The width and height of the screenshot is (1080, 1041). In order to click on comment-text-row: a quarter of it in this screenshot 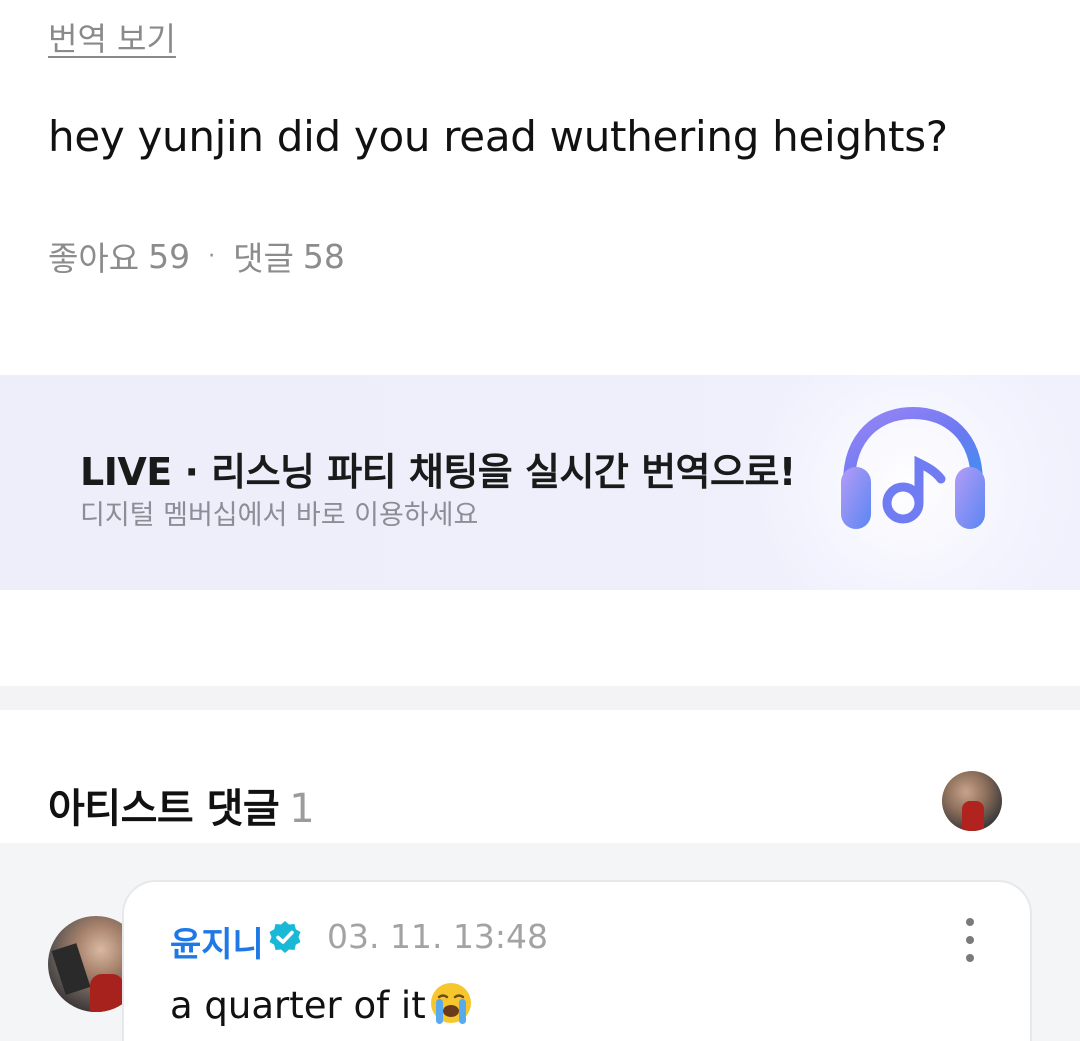, I will do `click(322, 1003)`.